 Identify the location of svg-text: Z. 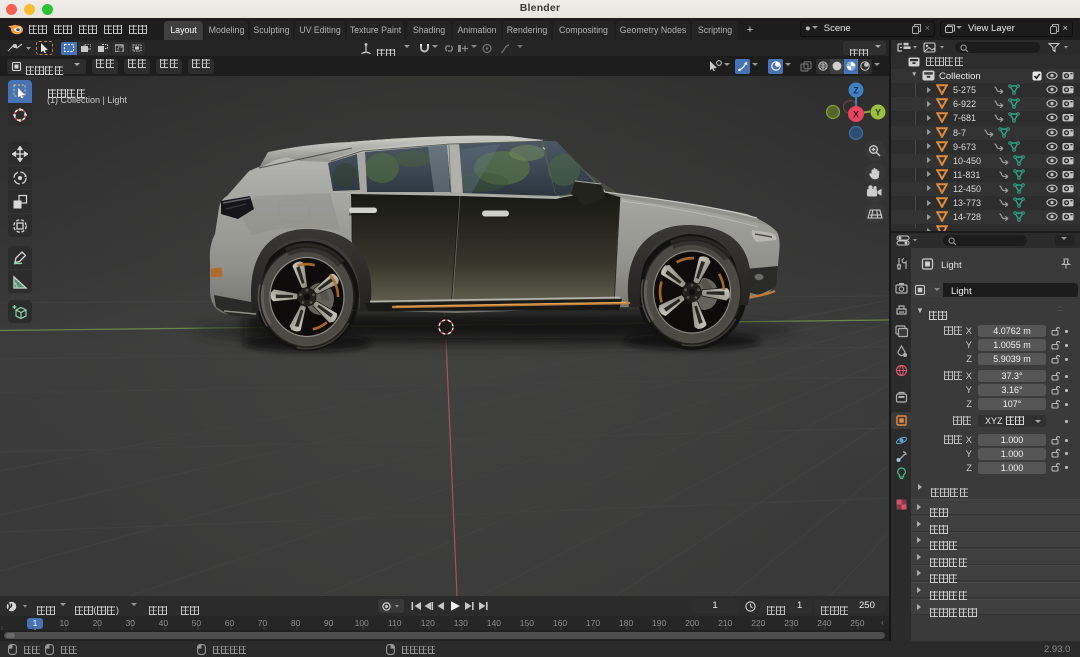
(856, 91).